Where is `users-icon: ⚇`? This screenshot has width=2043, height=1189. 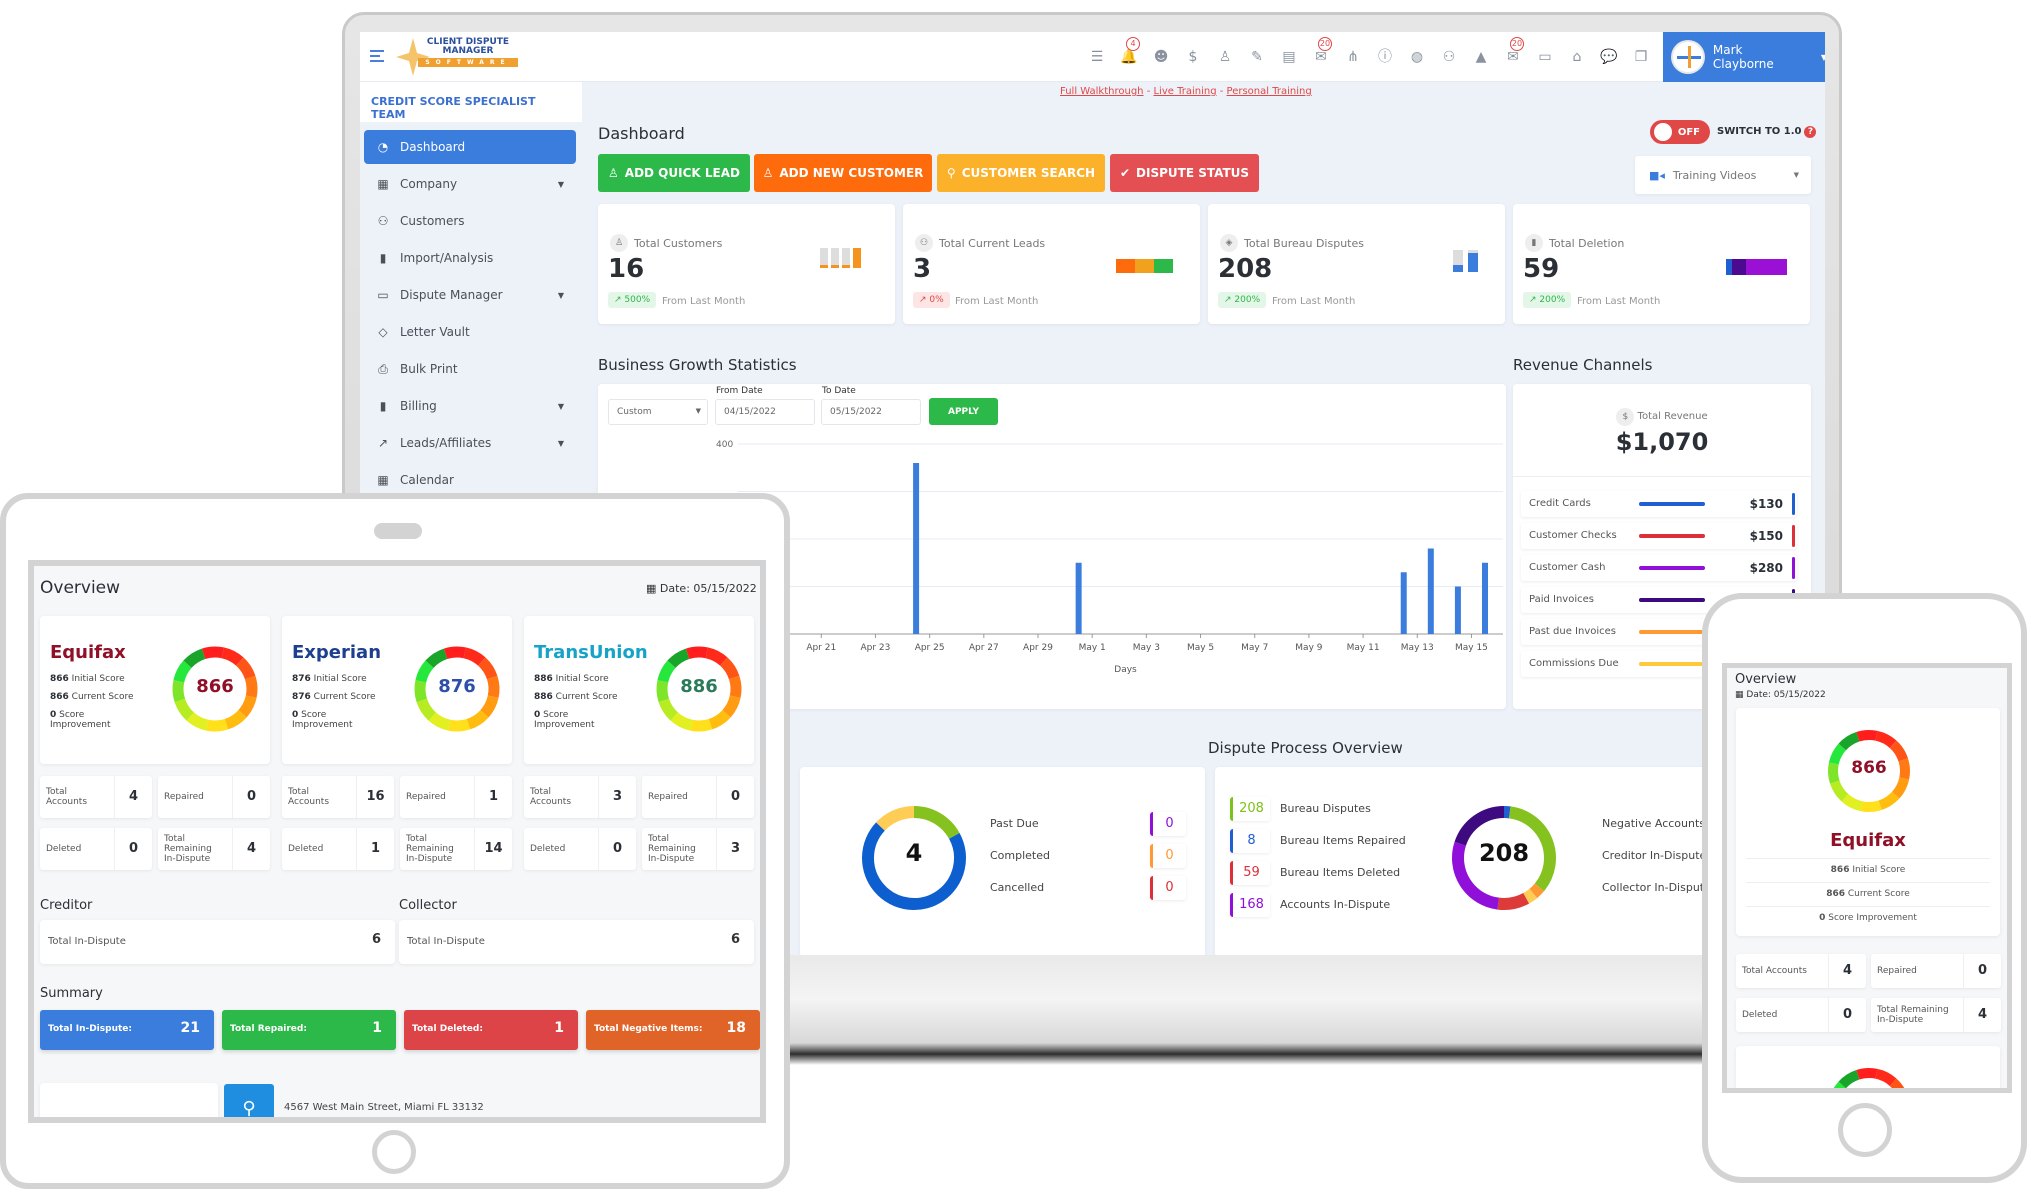
users-icon: ⚇ is located at coordinates (1449, 57).